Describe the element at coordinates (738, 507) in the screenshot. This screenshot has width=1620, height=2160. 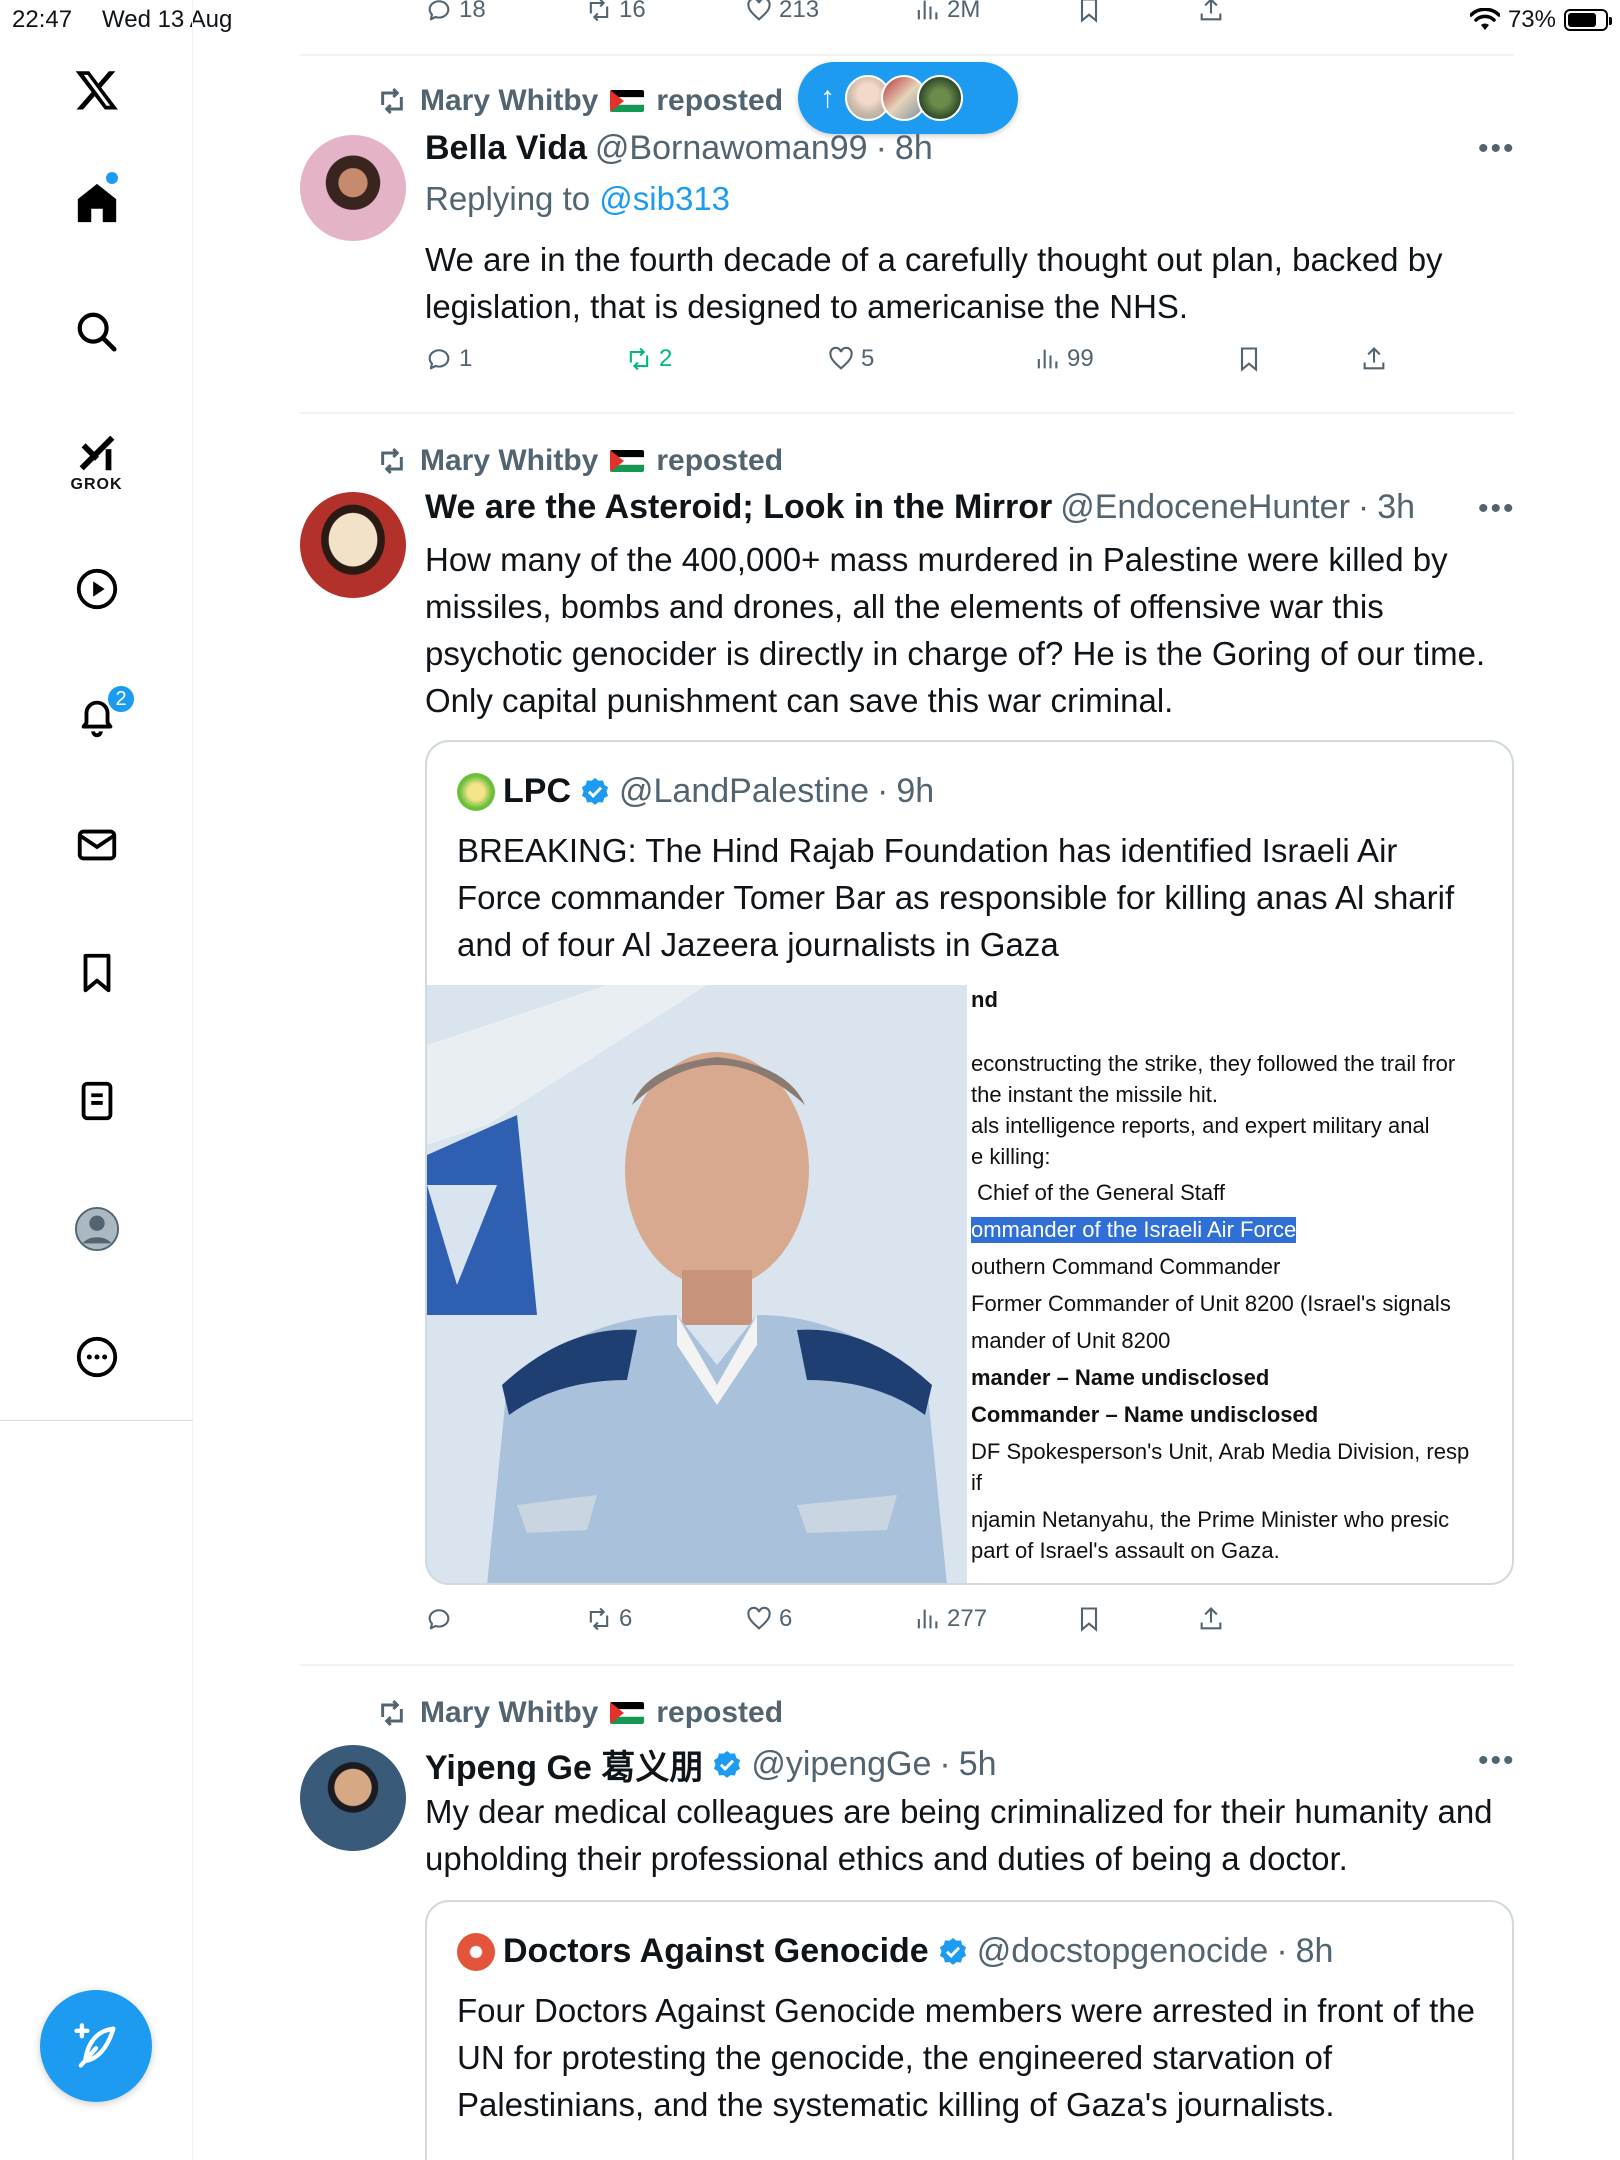
I see `author-name: We are the Asteroid; Look in the Mirror` at that location.